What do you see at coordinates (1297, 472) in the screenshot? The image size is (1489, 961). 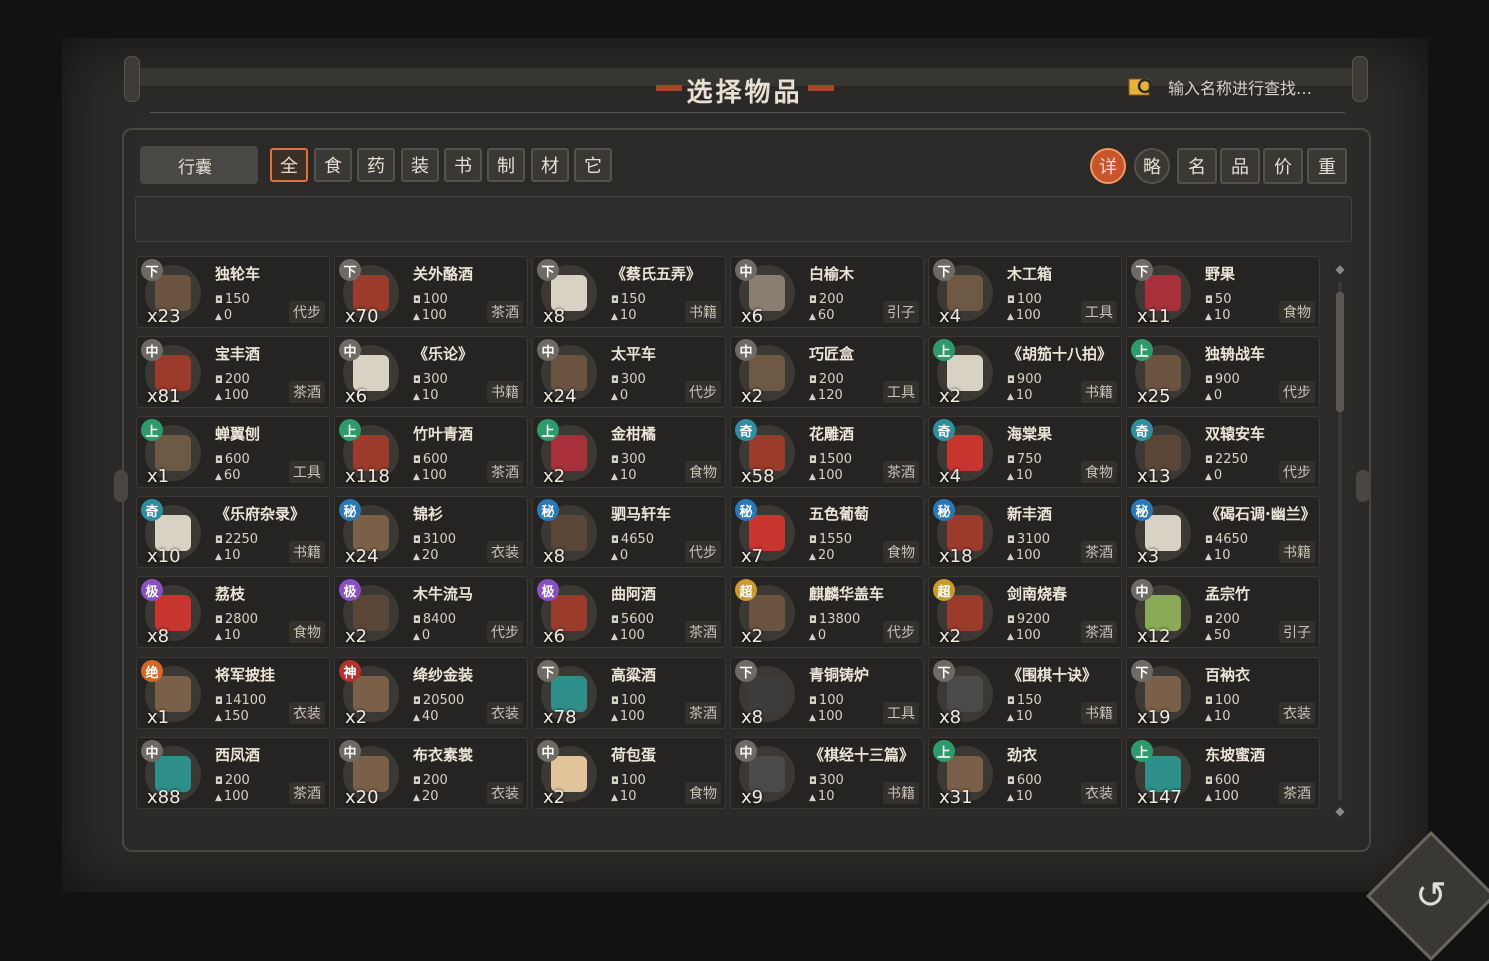 I see `item-type-tag: 代步` at bounding box center [1297, 472].